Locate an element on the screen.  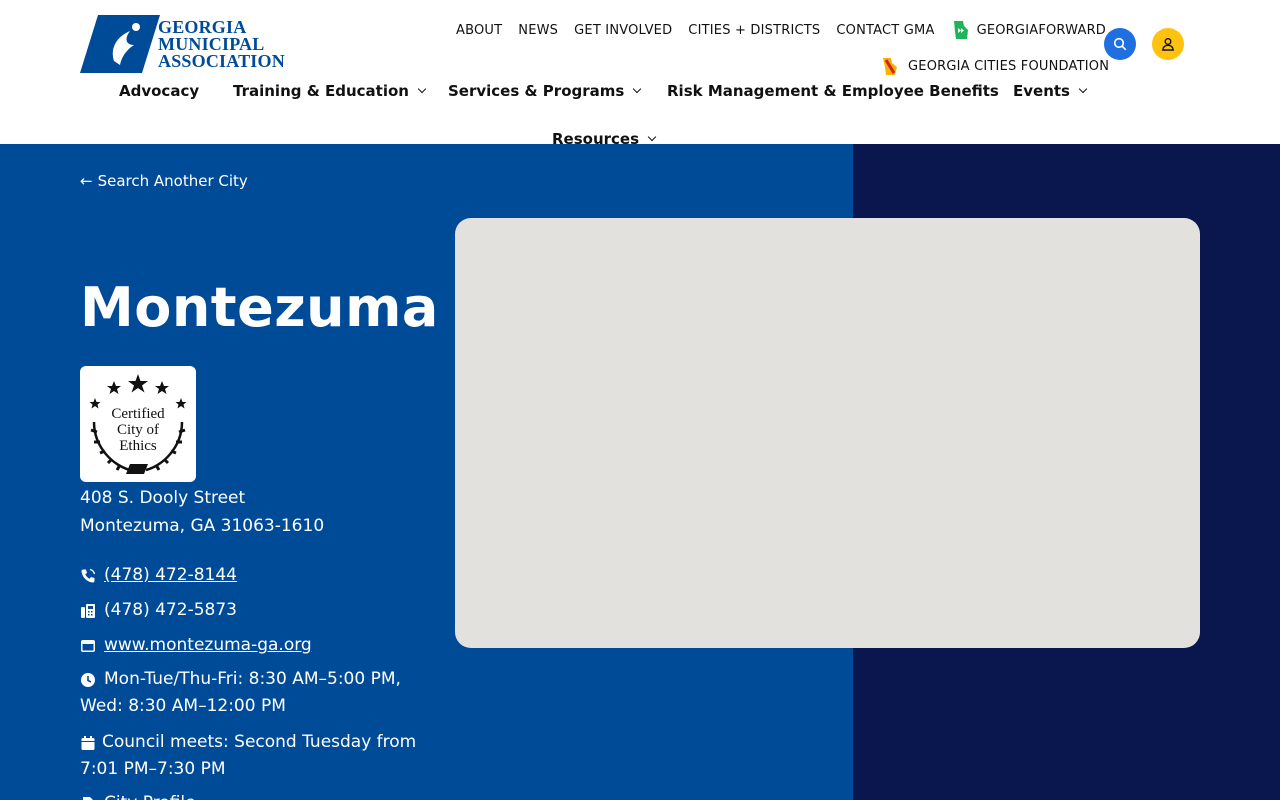
nav-news-link: NEWS is located at coordinates (538, 30).